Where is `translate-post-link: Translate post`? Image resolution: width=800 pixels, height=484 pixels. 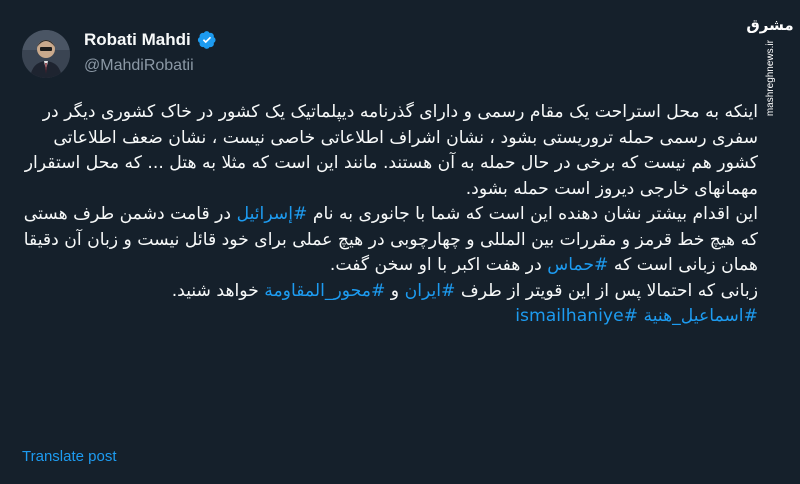 translate-post-link: Translate post is located at coordinates (69, 456).